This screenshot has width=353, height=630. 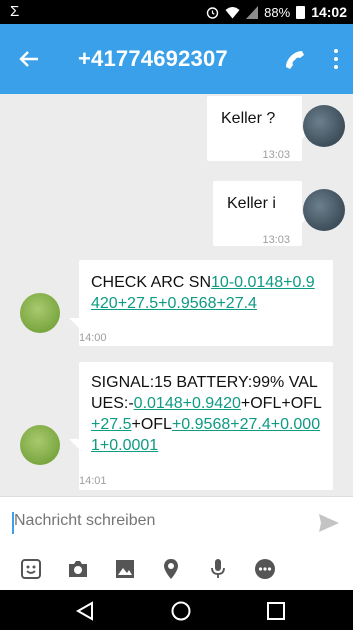 I want to click on battery-icon, so click(x=301, y=12).